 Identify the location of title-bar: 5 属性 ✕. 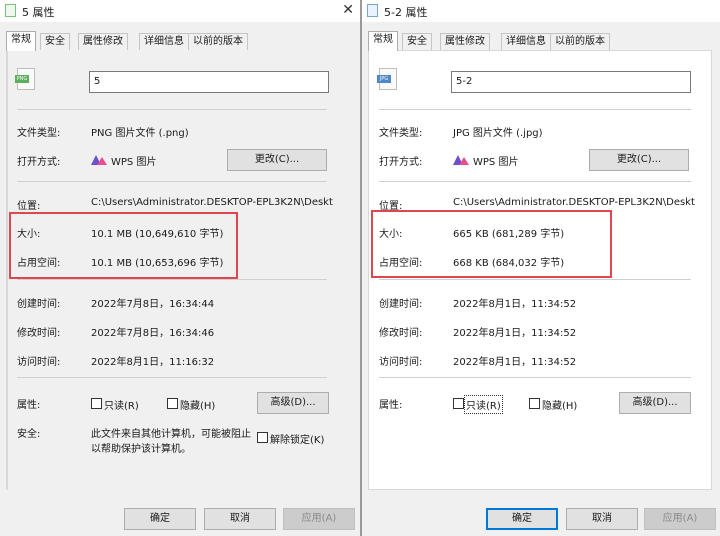
(180, 11).